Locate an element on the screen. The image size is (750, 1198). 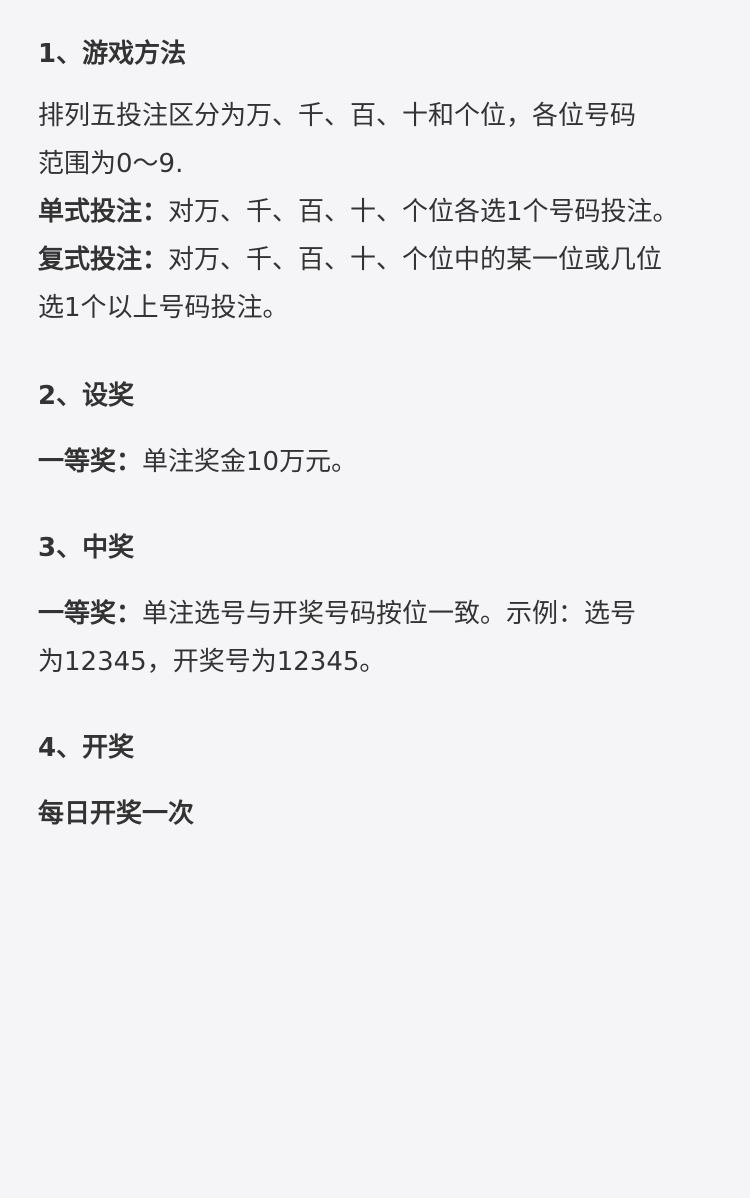
prize-setting-line: 一等奖：单注奖金10万元。 is located at coordinates (377, 462).